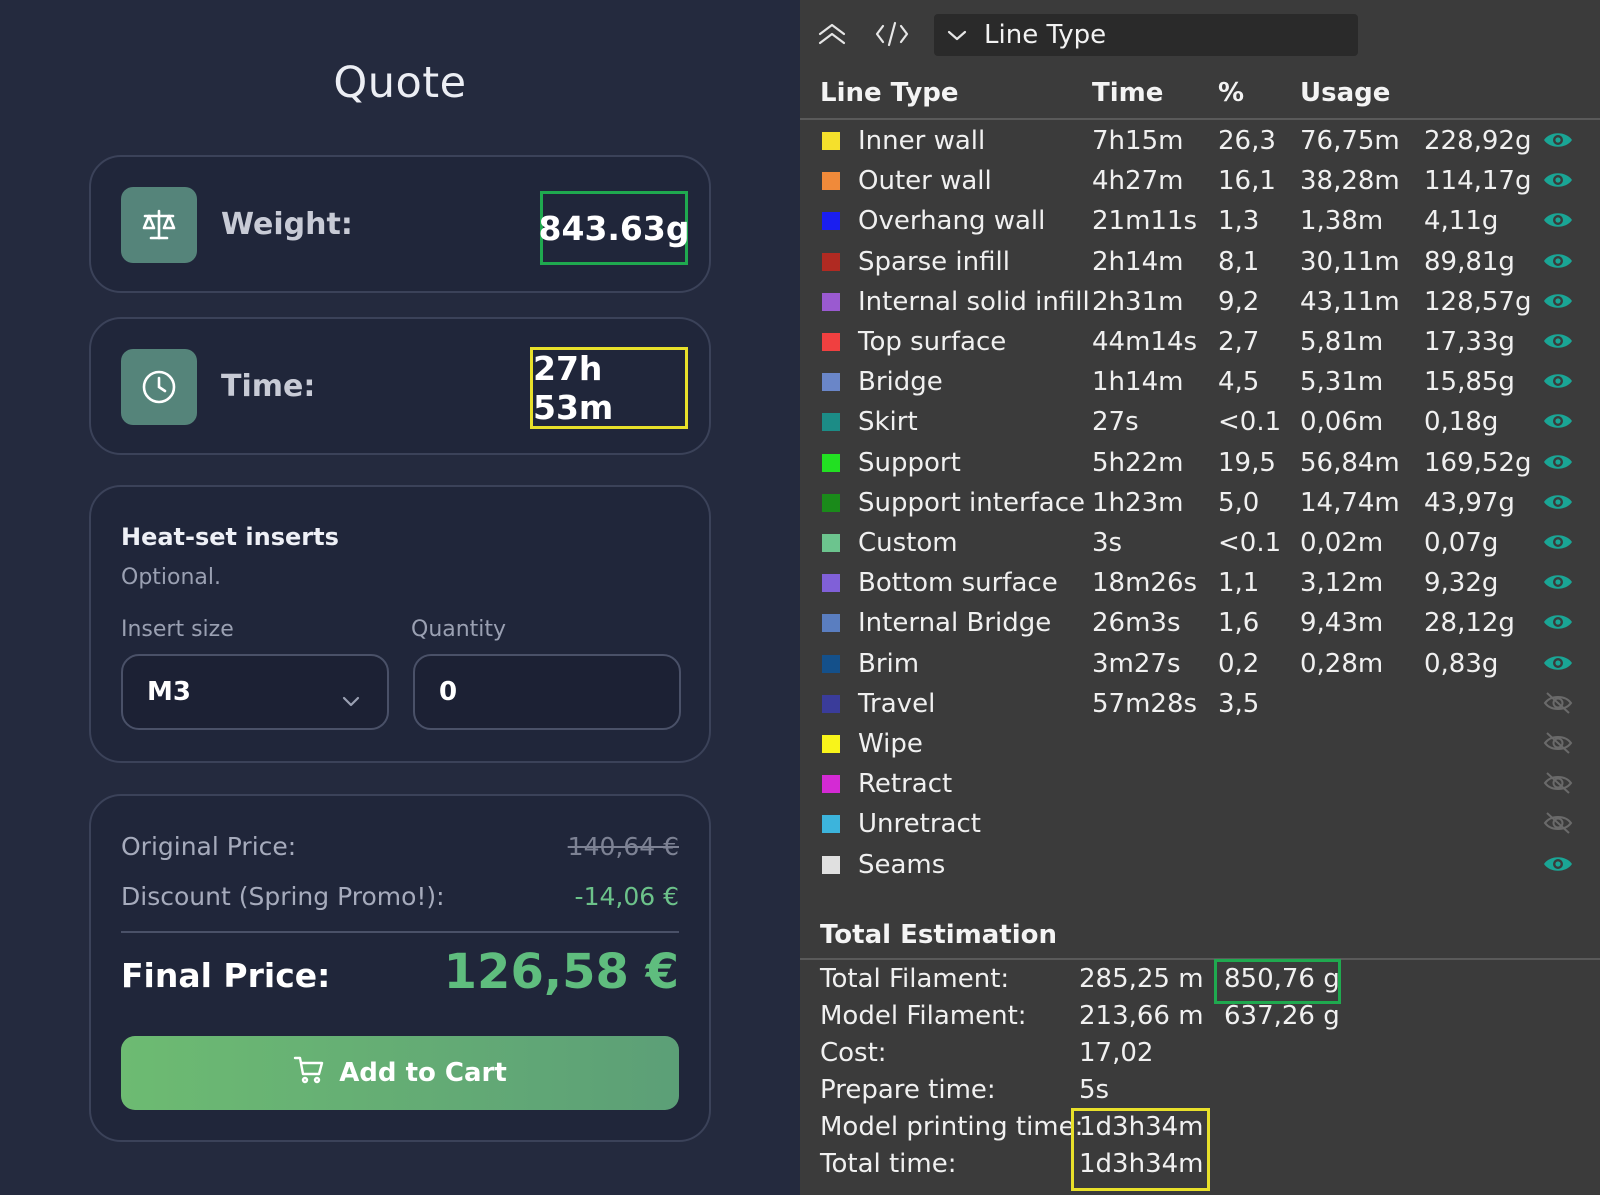 This screenshot has width=1600, height=1195. I want to click on line-type-weight: 114,17g, so click(1478, 181).